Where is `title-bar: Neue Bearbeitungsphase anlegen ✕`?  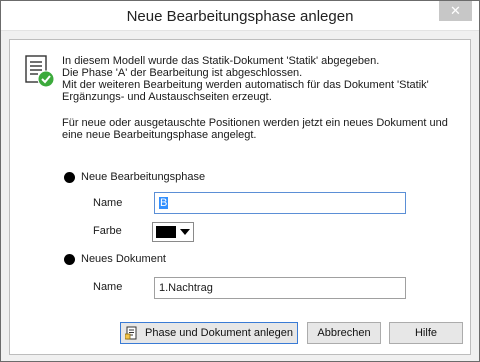 title-bar: Neue Bearbeitungsphase anlegen ✕ is located at coordinates (240, 16).